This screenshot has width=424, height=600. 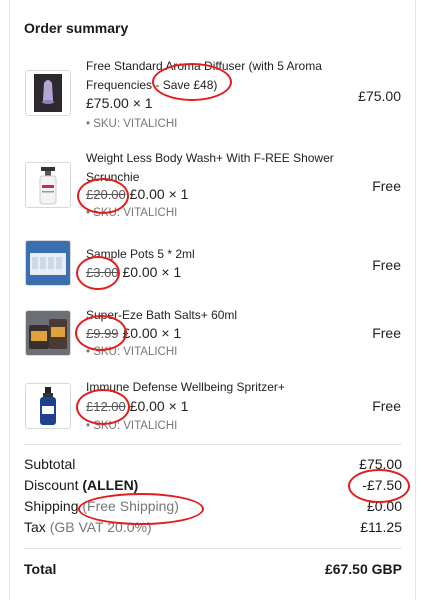 I want to click on item-line-total: £75.00, so click(x=379, y=96).